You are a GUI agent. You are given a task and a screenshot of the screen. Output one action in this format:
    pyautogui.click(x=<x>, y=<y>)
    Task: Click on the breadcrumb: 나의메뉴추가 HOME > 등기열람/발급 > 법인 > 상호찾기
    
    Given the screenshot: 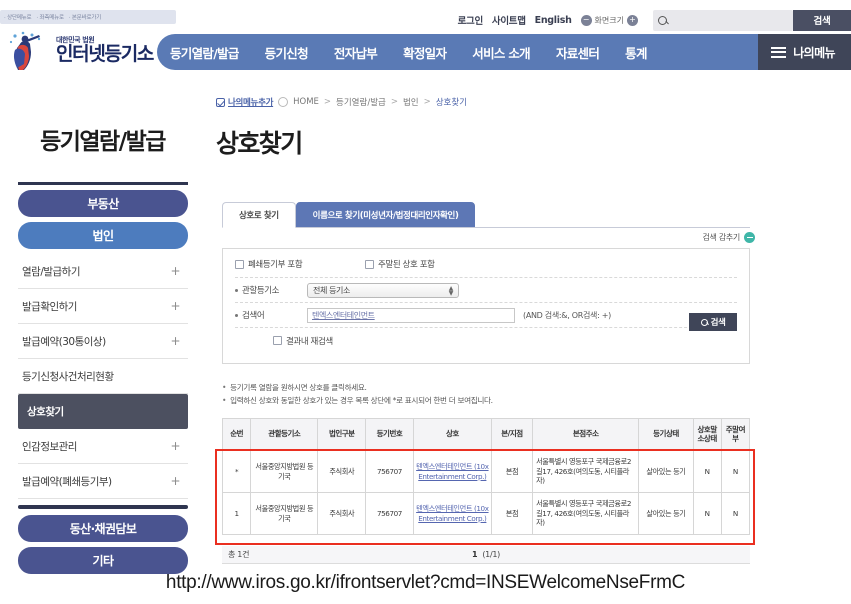 What is the action you would take?
    pyautogui.click(x=341, y=102)
    